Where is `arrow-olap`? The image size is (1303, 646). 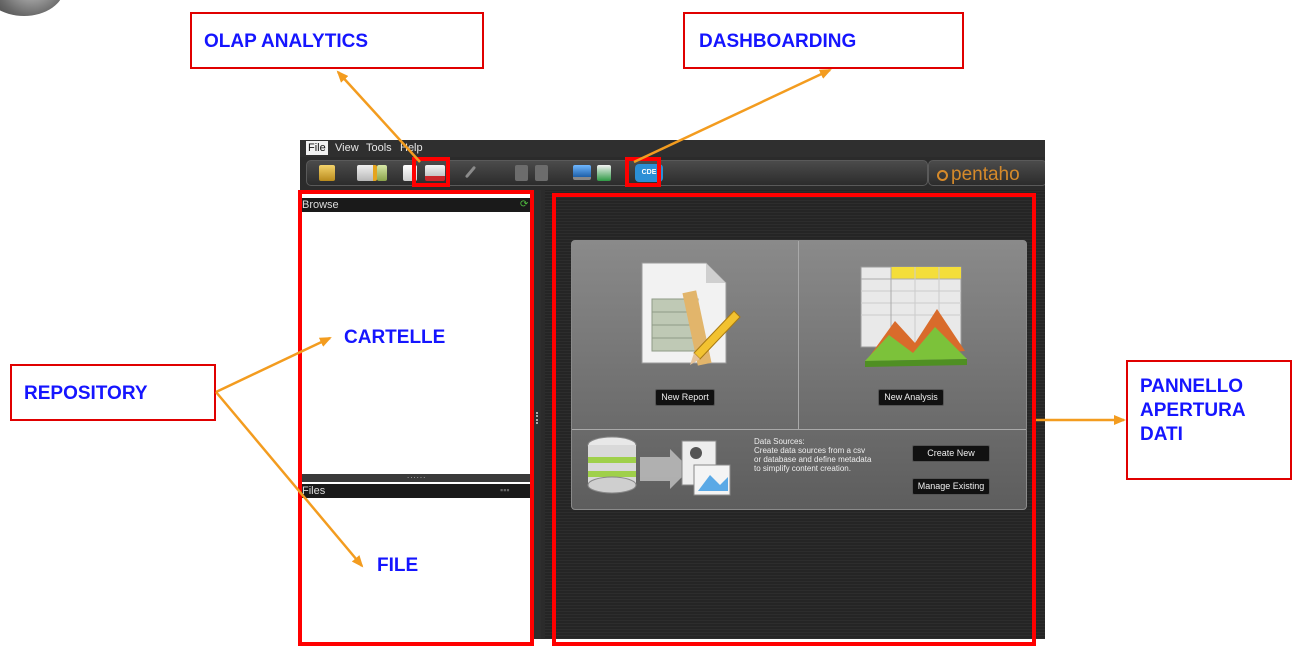
arrow-olap is located at coordinates (378, 116).